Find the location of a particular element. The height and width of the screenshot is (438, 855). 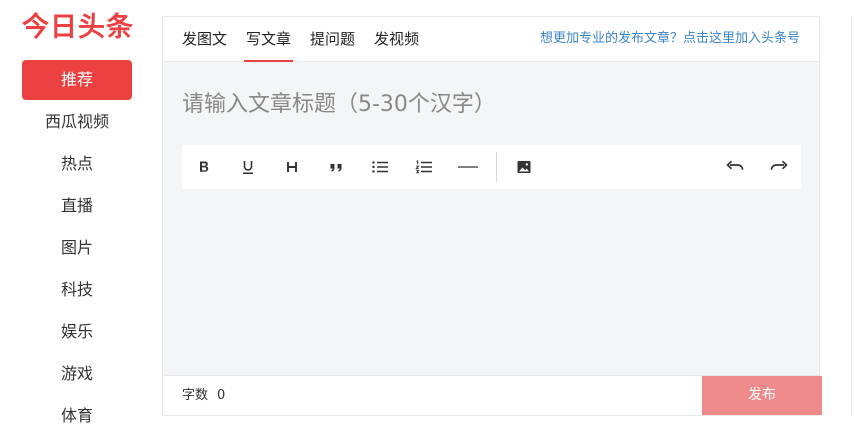

bold-icon is located at coordinates (204, 166).